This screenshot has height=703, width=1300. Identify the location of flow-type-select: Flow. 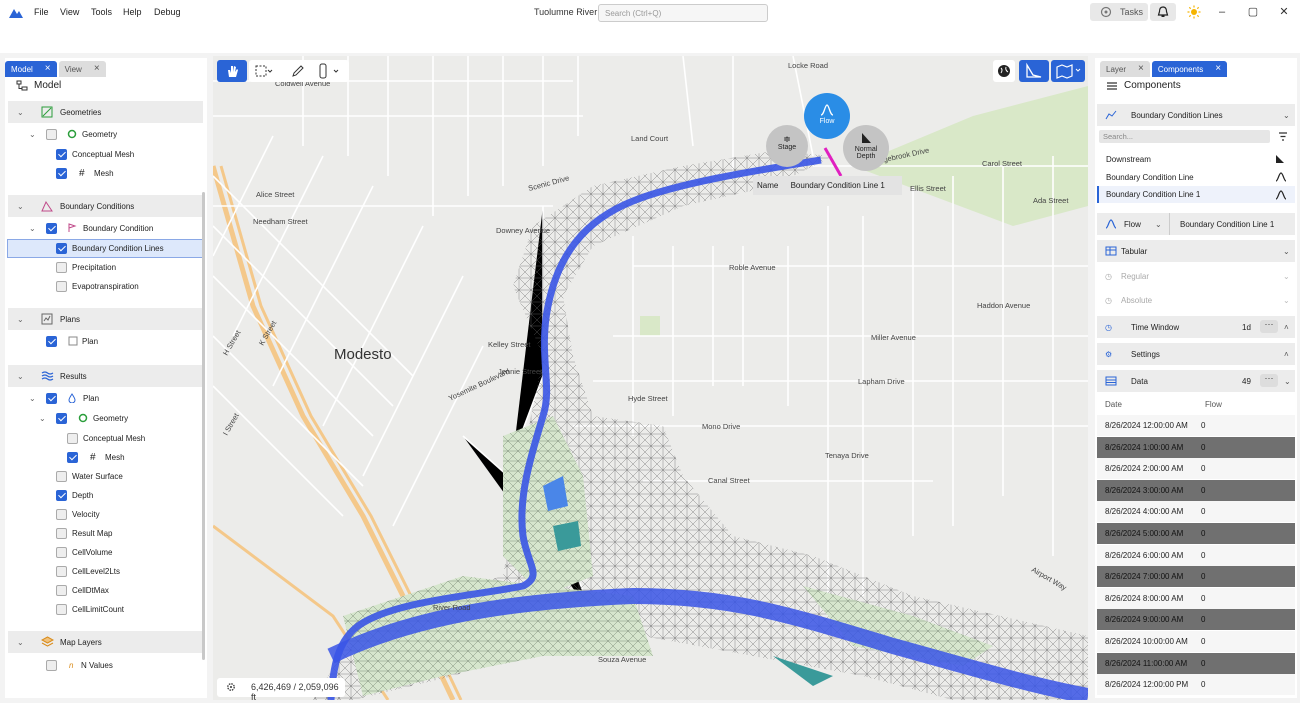
(1132, 224).